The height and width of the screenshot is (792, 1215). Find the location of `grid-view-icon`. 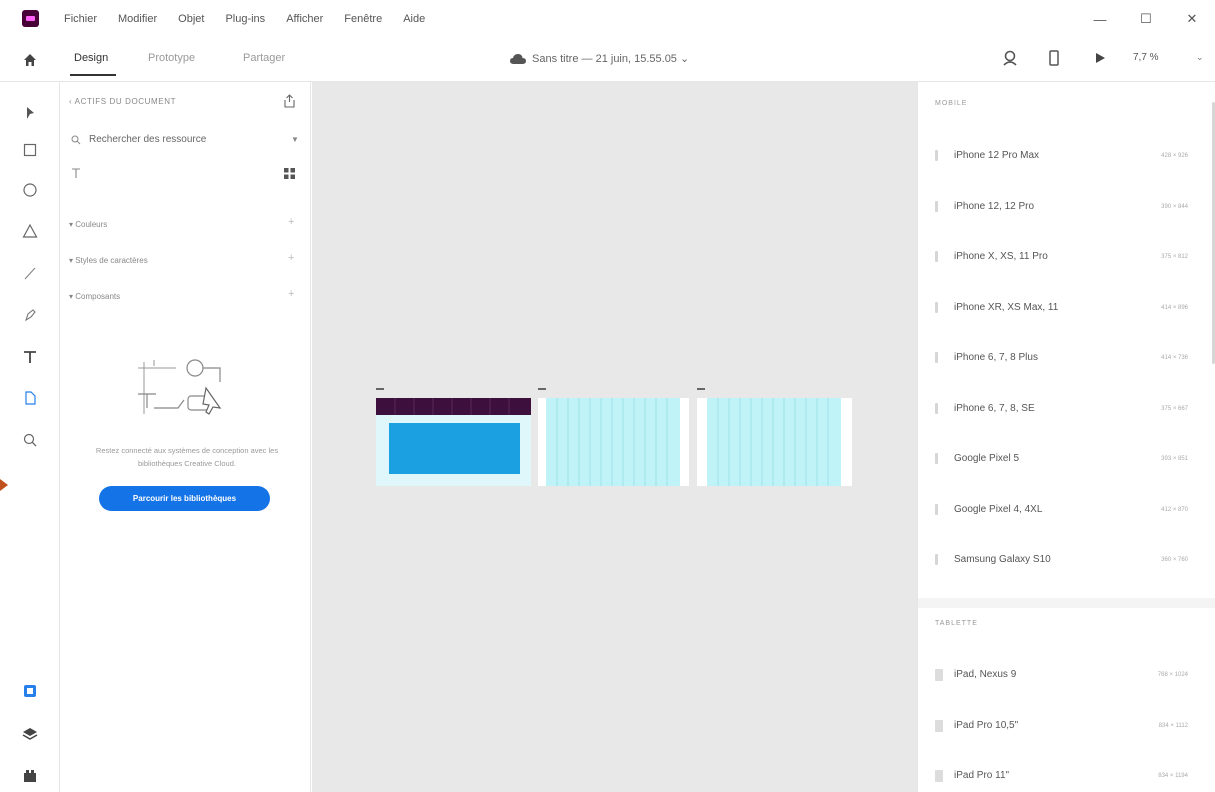

grid-view-icon is located at coordinates (289, 173).